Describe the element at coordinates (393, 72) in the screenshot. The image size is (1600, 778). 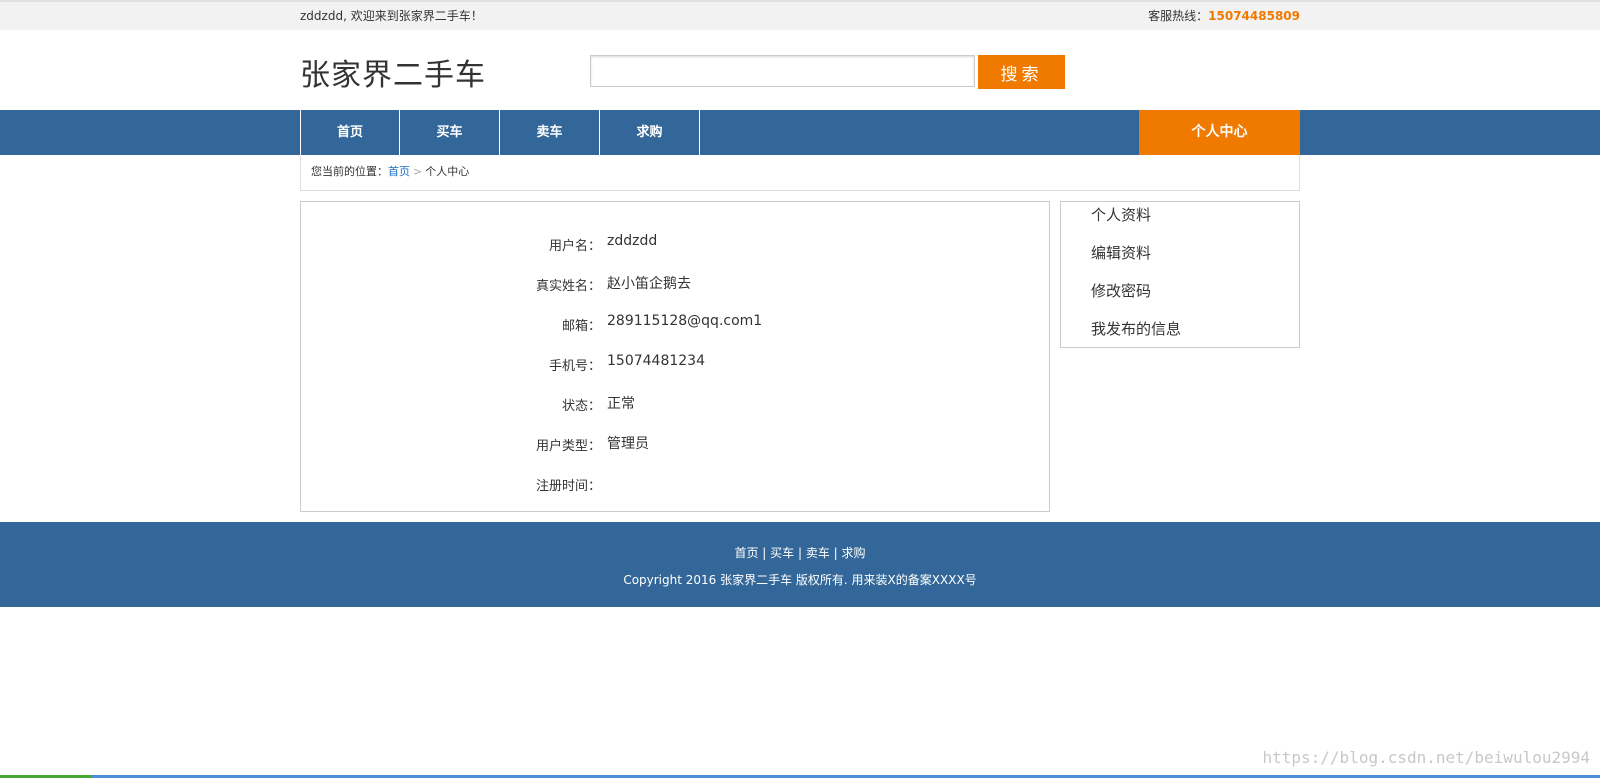
I see `site-logo: 张家界二手车` at that location.